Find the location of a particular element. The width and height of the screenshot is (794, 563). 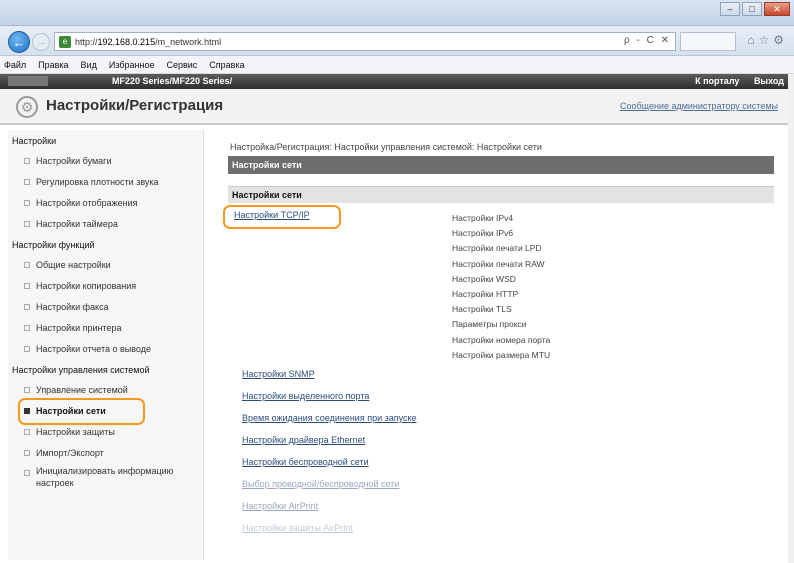

arrow-right-icon: → is located at coordinates (41, 42).